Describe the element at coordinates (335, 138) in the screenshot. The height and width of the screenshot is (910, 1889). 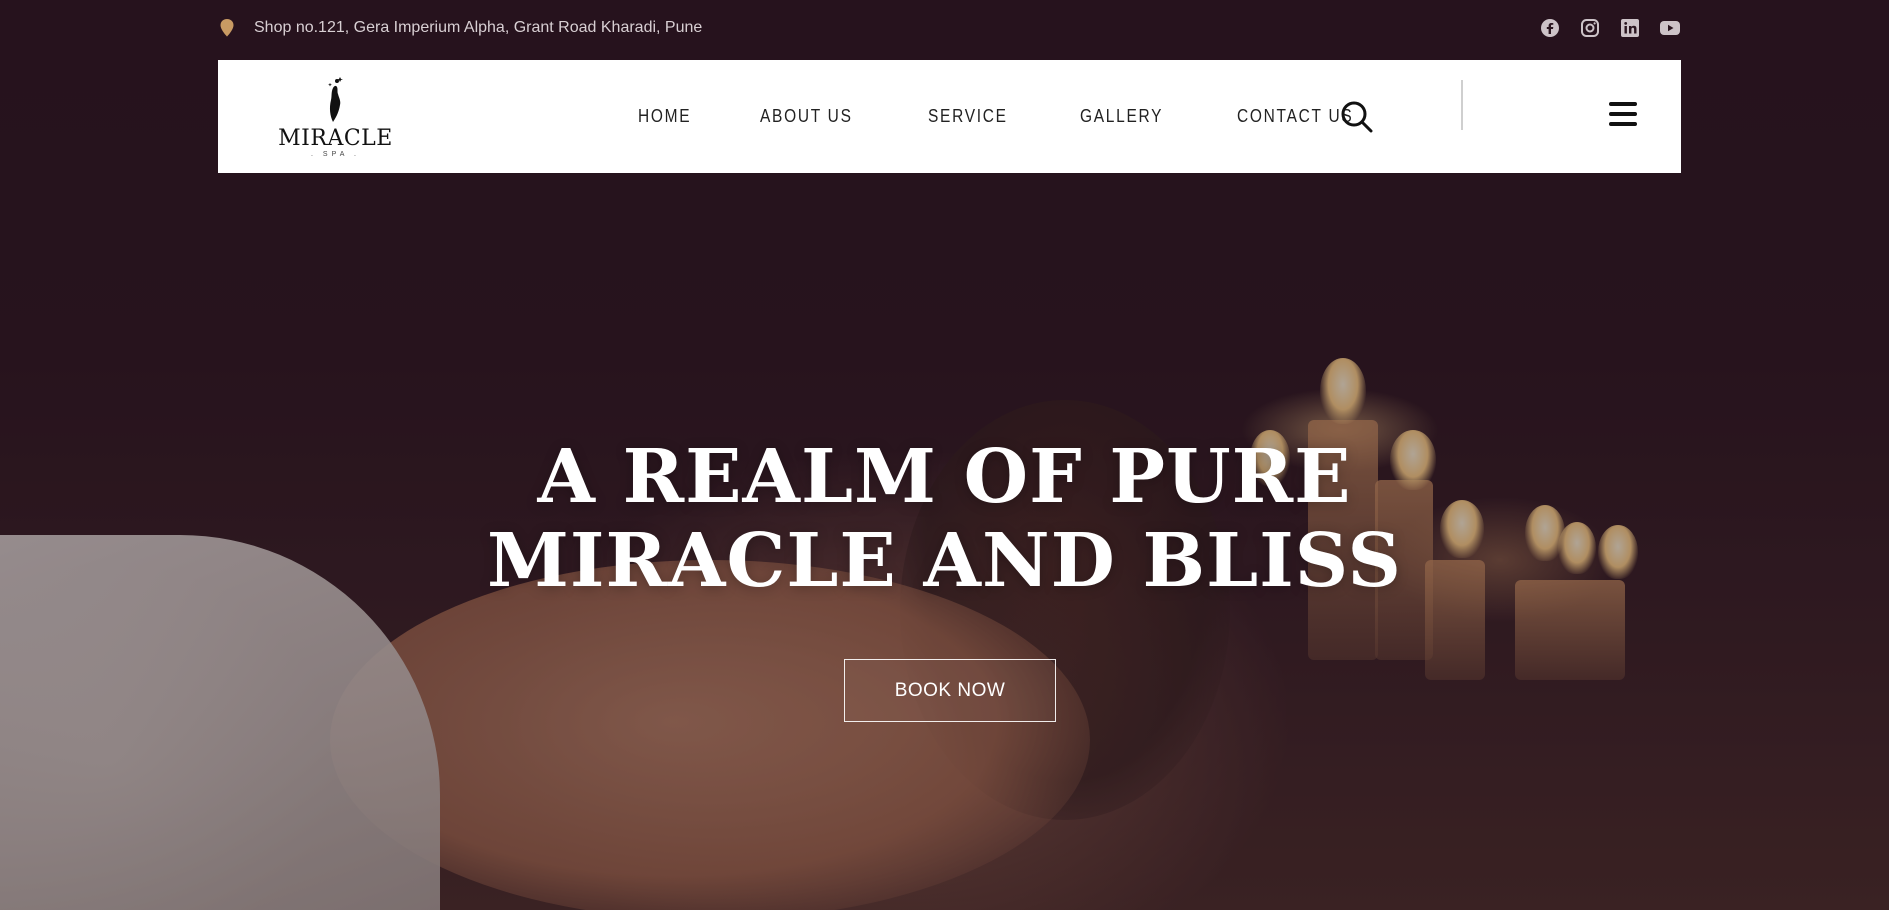
I see `logo-text: MIRACLE` at that location.